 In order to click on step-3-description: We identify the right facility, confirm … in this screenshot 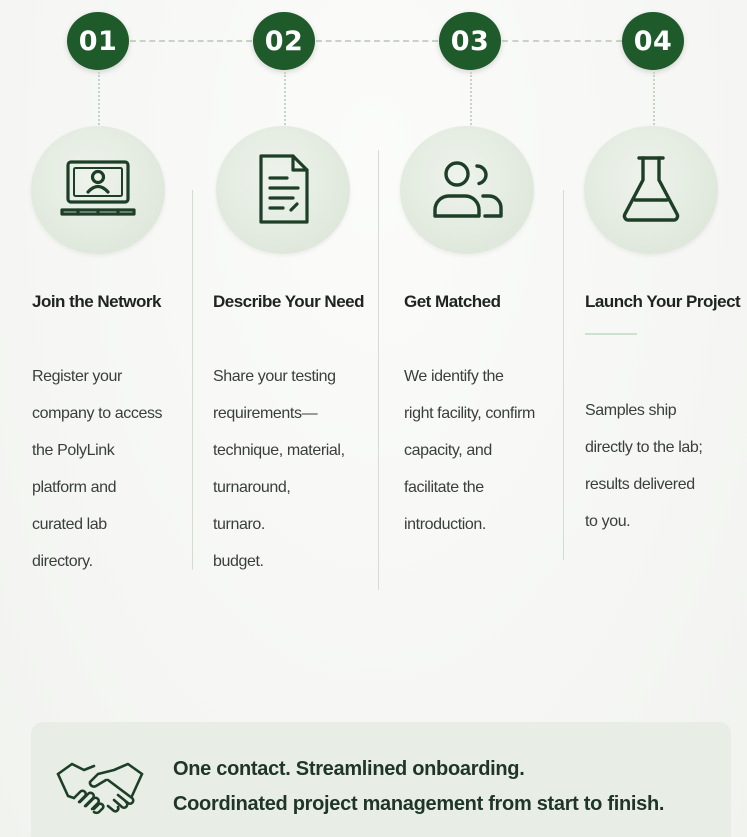, I will do `click(469, 450)`.